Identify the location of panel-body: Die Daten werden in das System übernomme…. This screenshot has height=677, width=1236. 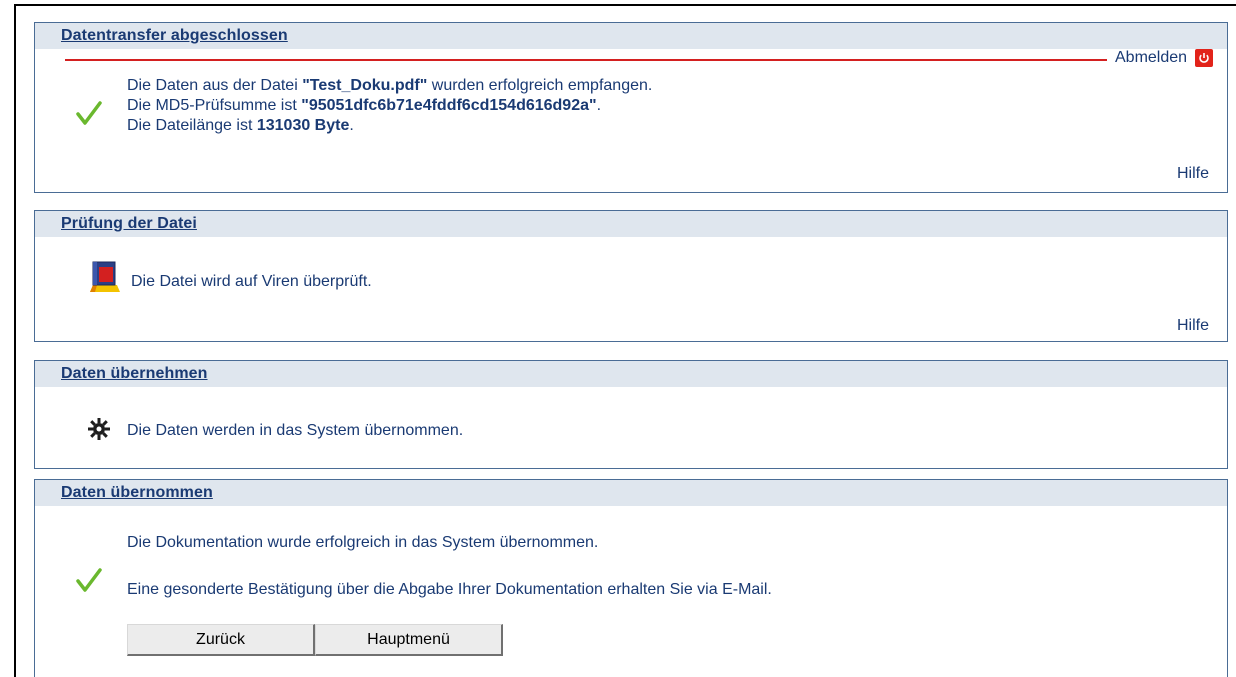
(631, 427).